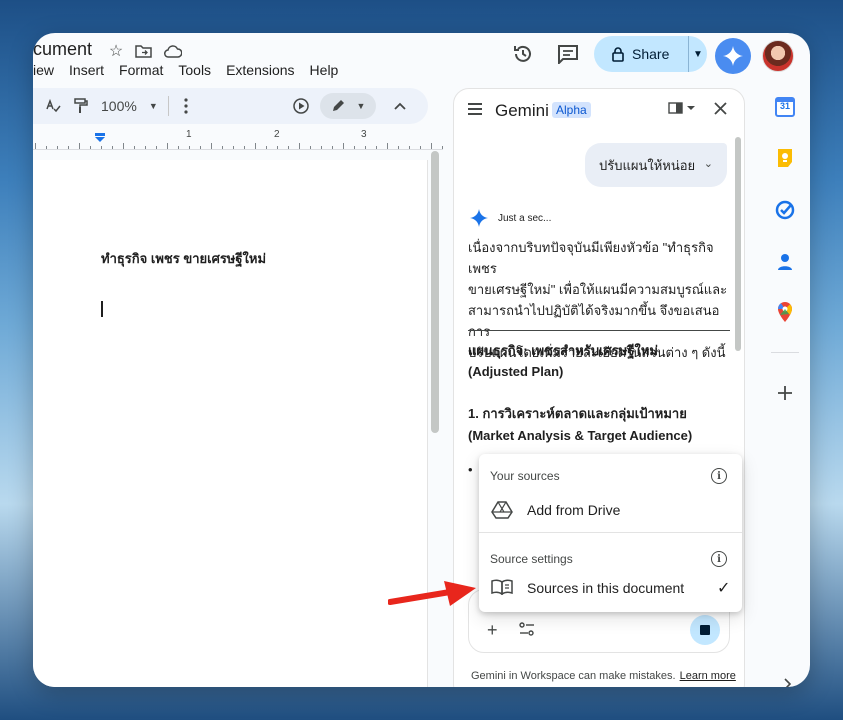 This screenshot has width=843, height=720. I want to click on document-heading: ทำธุรกิจ เพชร ขายเศรษฐีใหม่, so click(183, 258).